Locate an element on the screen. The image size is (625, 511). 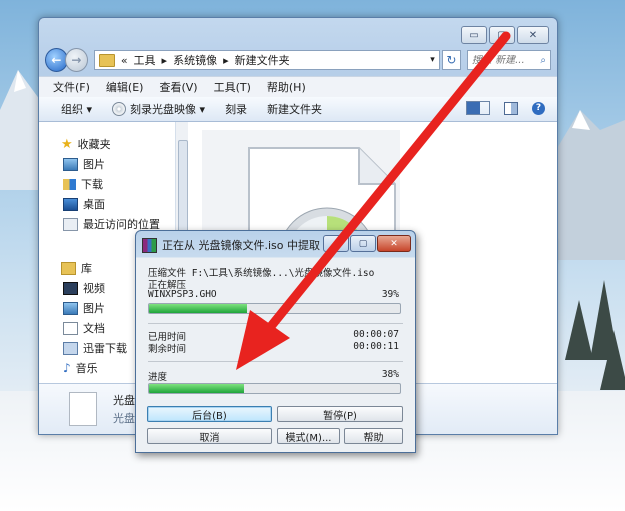
command-bar: 组织 ▾ 刻录光盘映像 ▾ 刻录 新建文件夹 ? is located at coordinates (298, 109).